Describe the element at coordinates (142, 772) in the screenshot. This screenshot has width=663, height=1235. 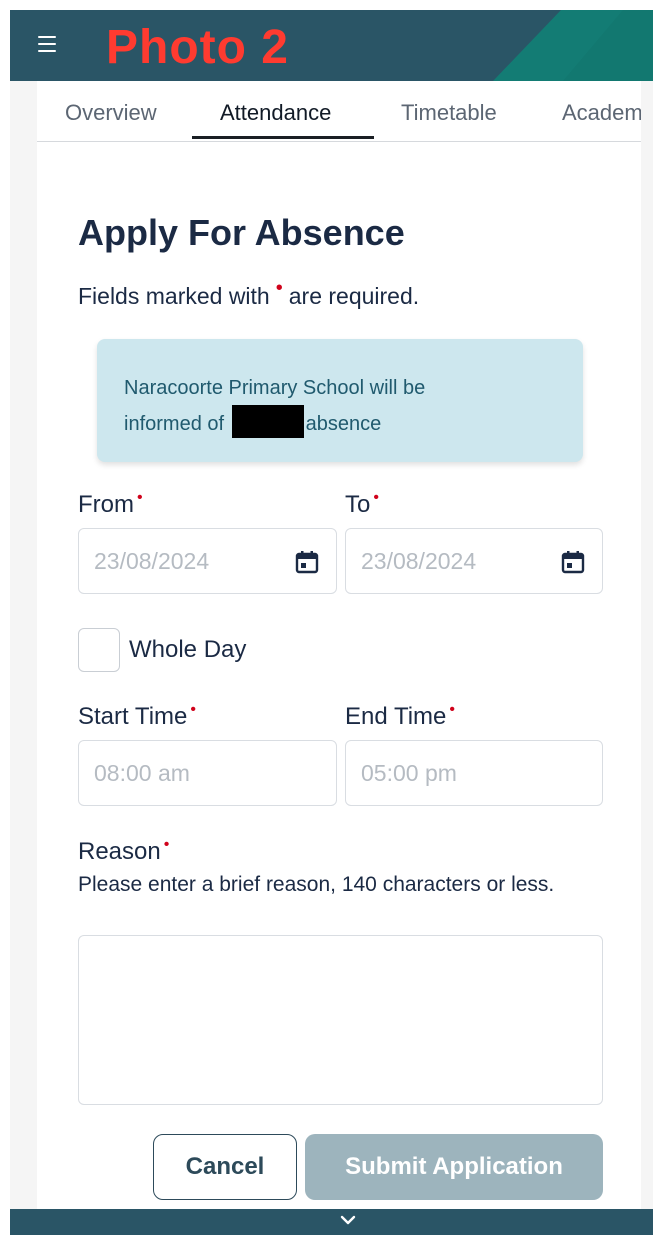
I see `start-time-placeholder: 08:00 am` at that location.